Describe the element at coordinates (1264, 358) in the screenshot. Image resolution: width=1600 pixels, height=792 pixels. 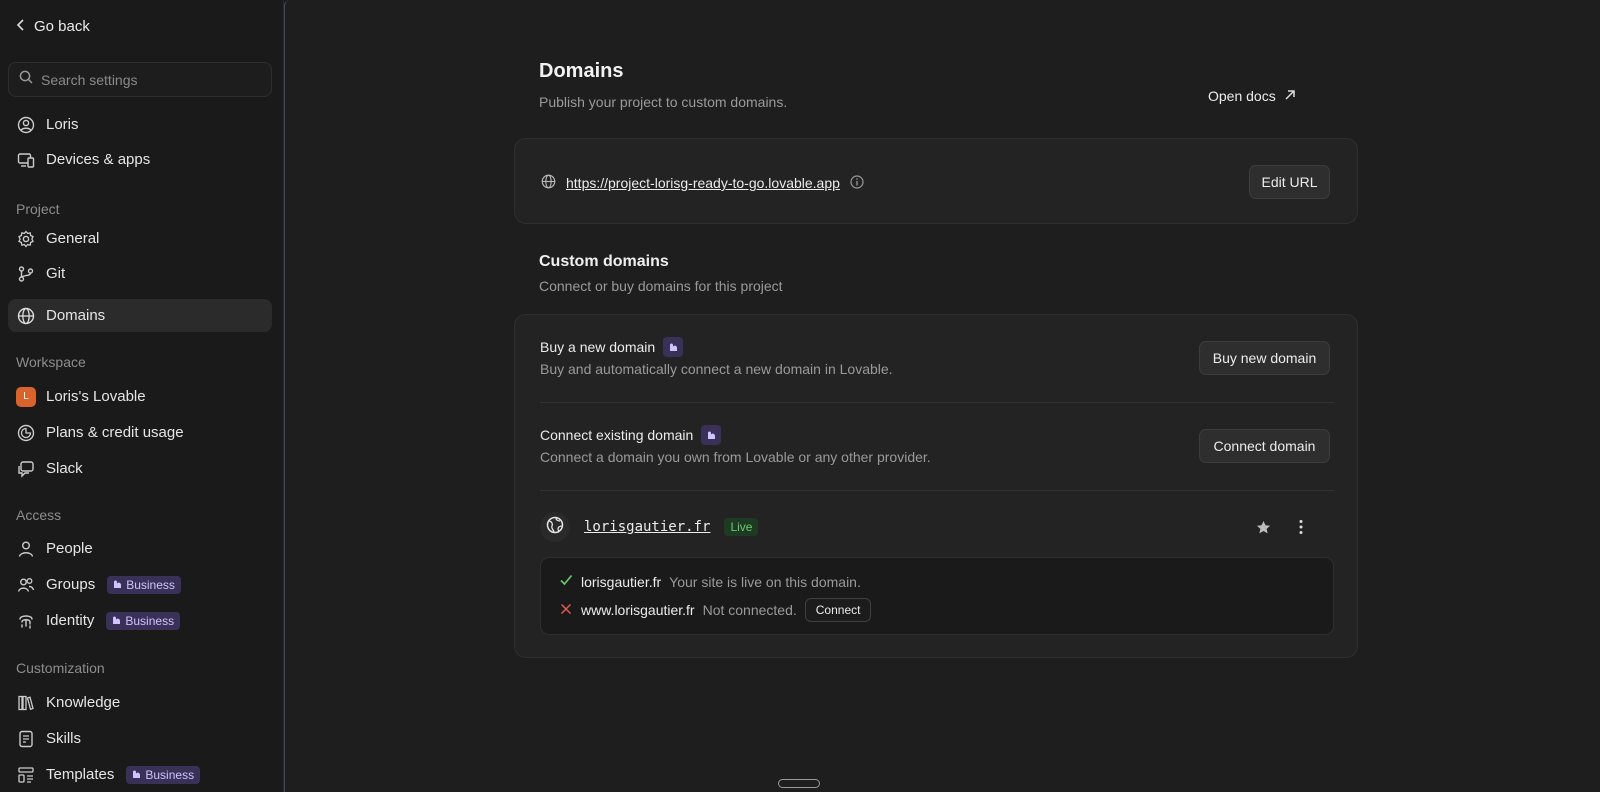
I see `buy-new-domain-button: Buy new domain` at that location.